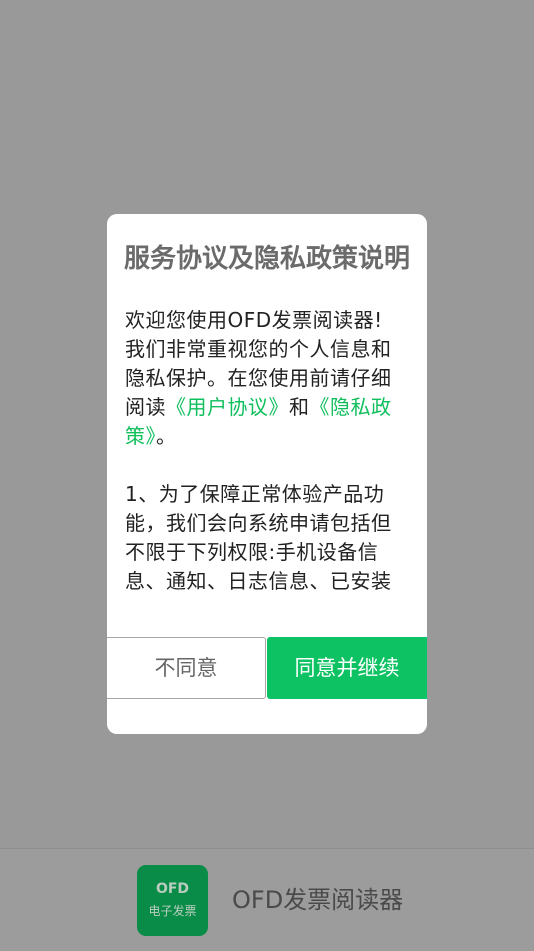 This screenshot has width=534, height=951. I want to click on period-text: 。, so click(166, 436).